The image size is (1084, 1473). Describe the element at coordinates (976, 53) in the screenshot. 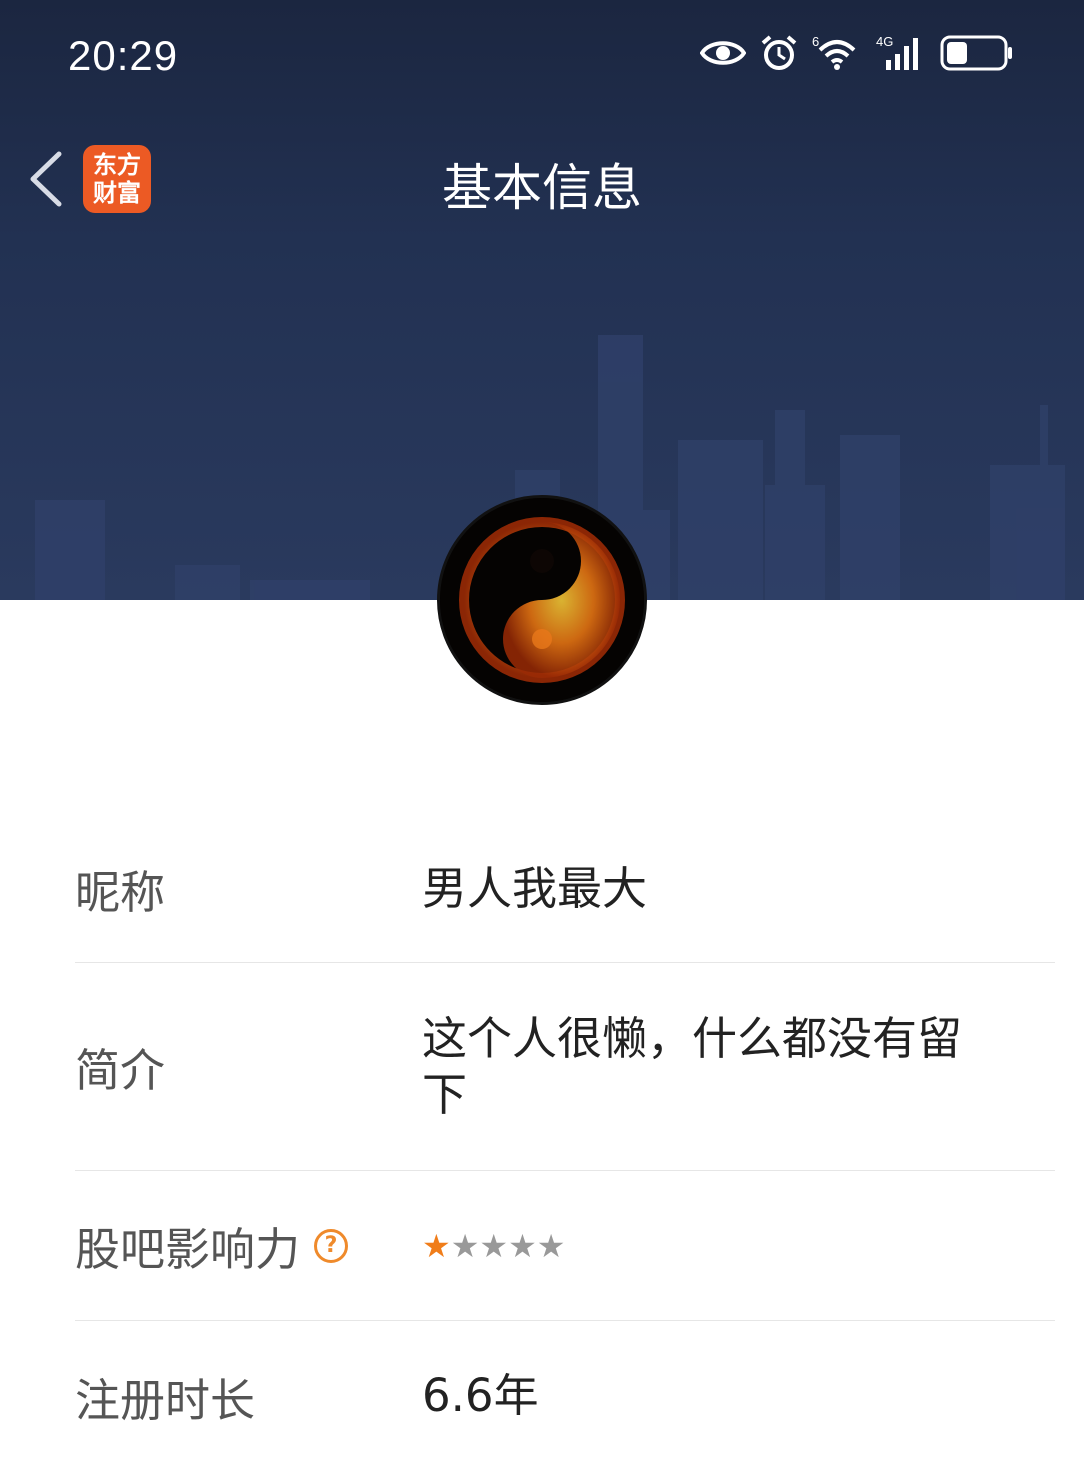

I see `battery-icon` at that location.